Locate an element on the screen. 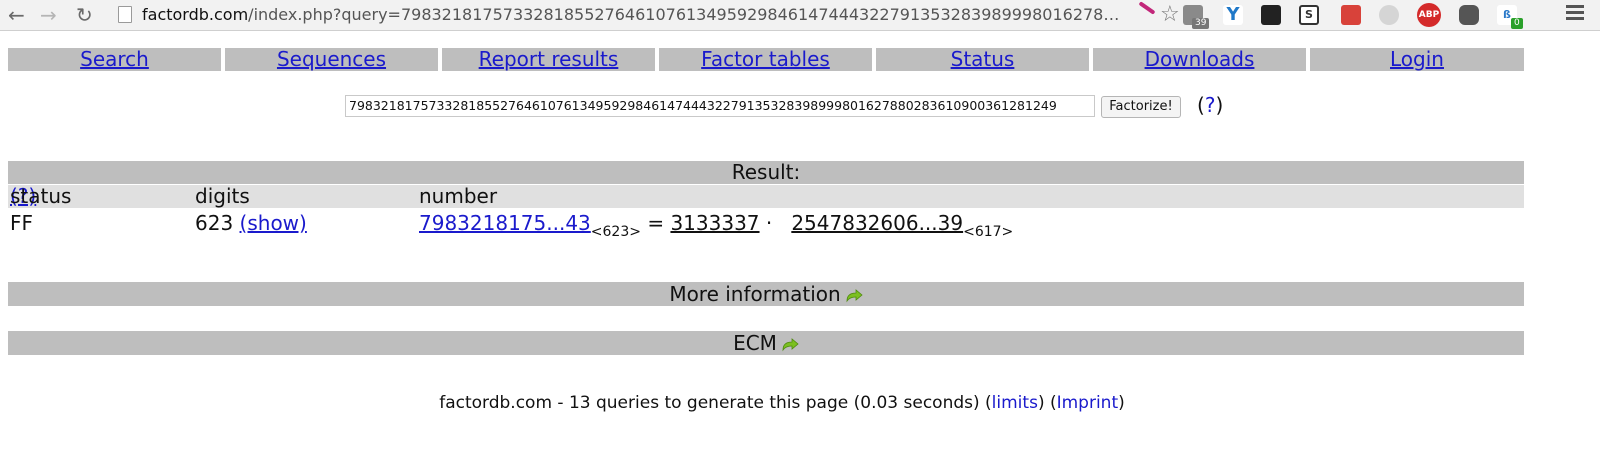  number-column-header: number is located at coordinates (458, 196).